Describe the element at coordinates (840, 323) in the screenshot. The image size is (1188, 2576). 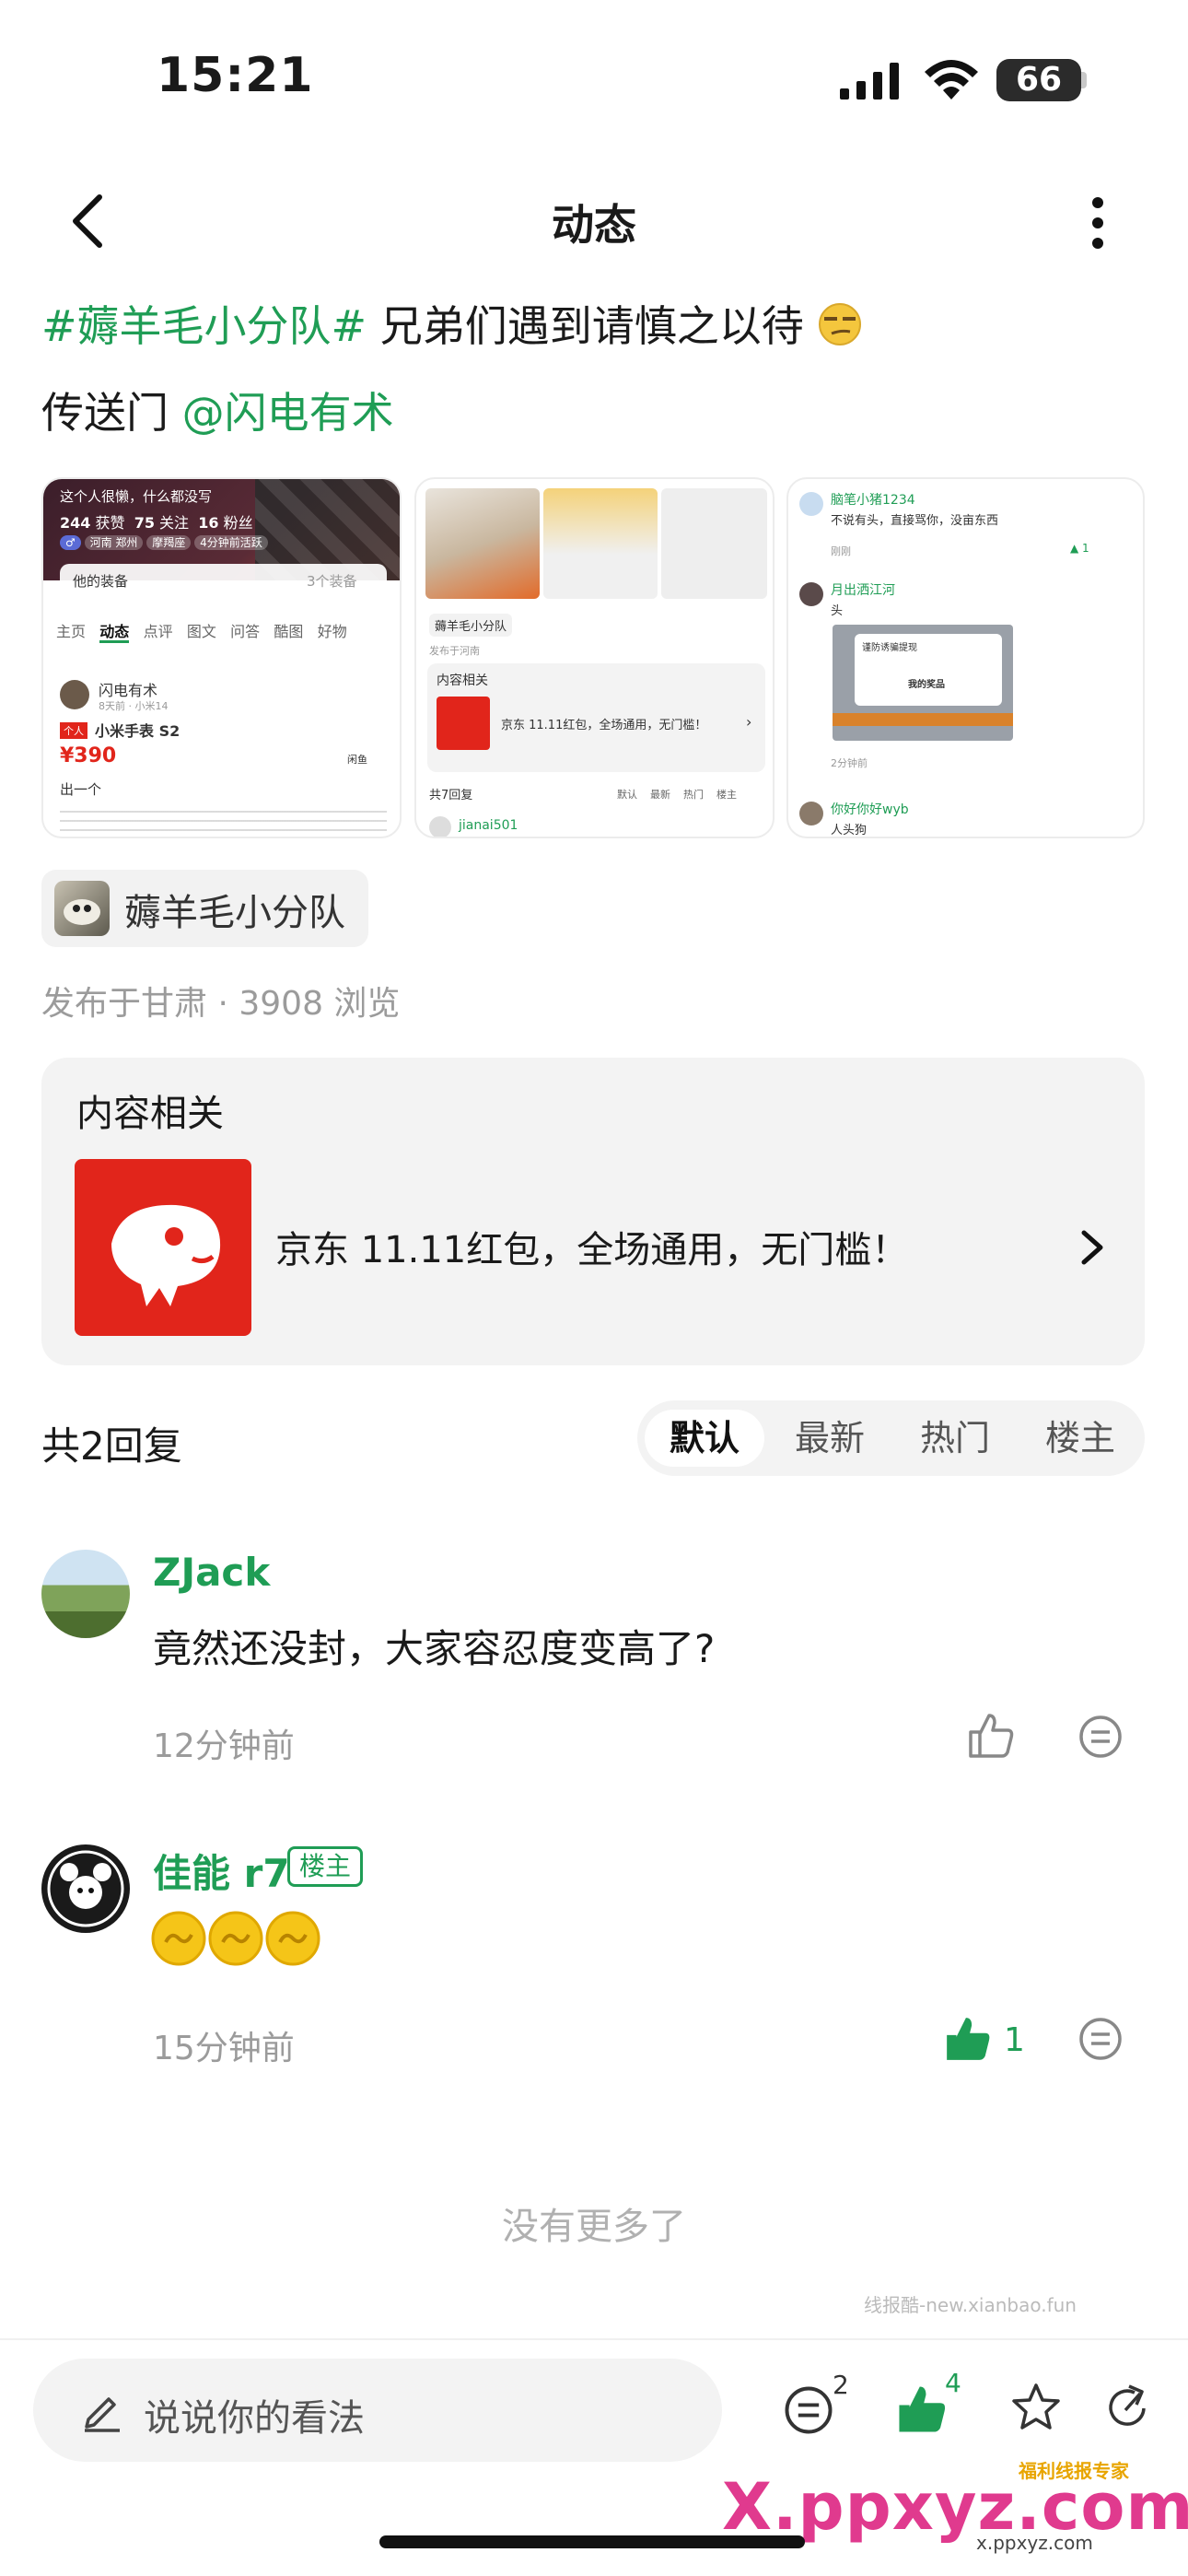
I see `smirk-emoji-icon` at that location.